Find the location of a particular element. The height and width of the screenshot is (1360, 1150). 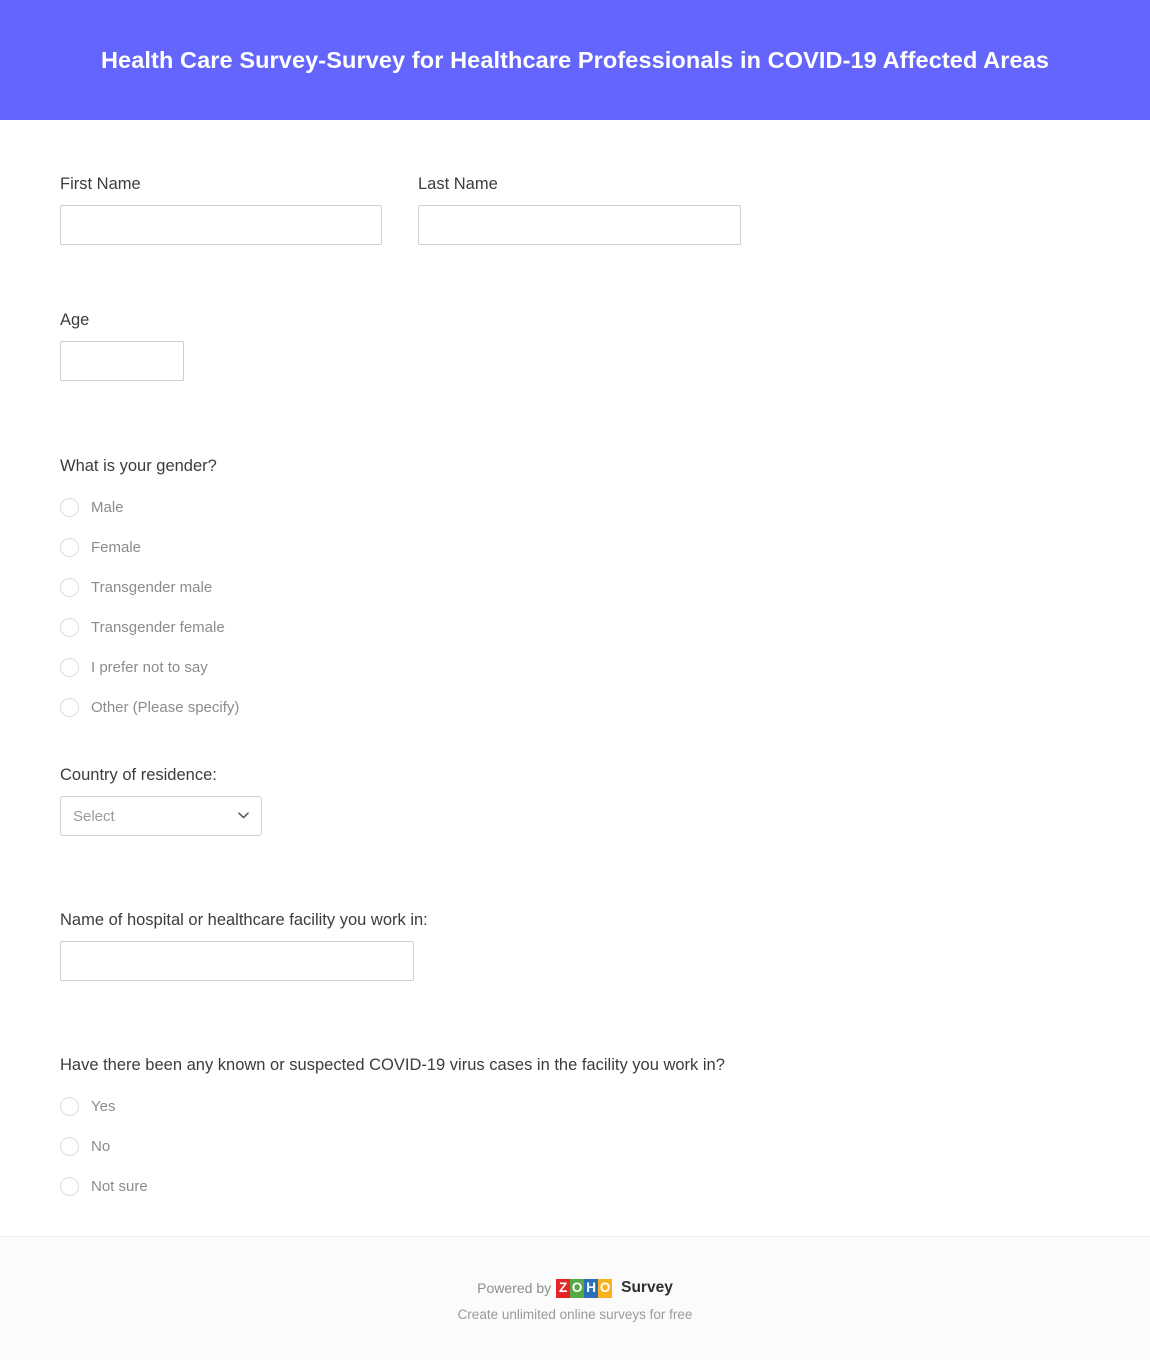

zoho-tile-h: H is located at coordinates (591, 1288).